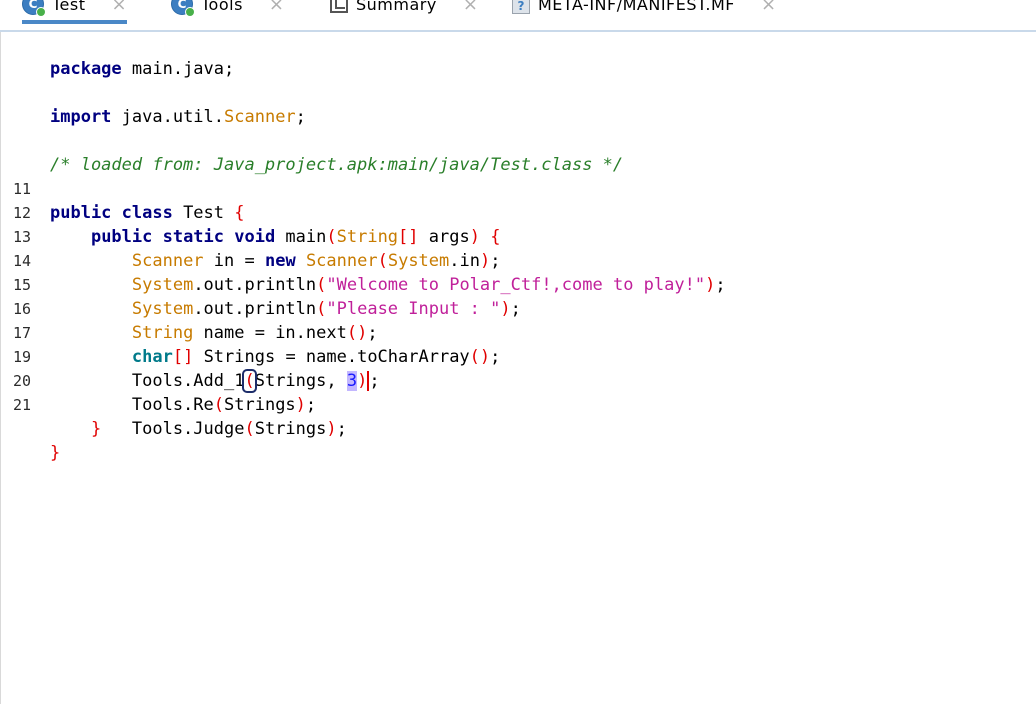 This screenshot has width=1036, height=704. I want to click on code-line: 19 Tools.Add_1(Strings, 3);, so click(501, 357).